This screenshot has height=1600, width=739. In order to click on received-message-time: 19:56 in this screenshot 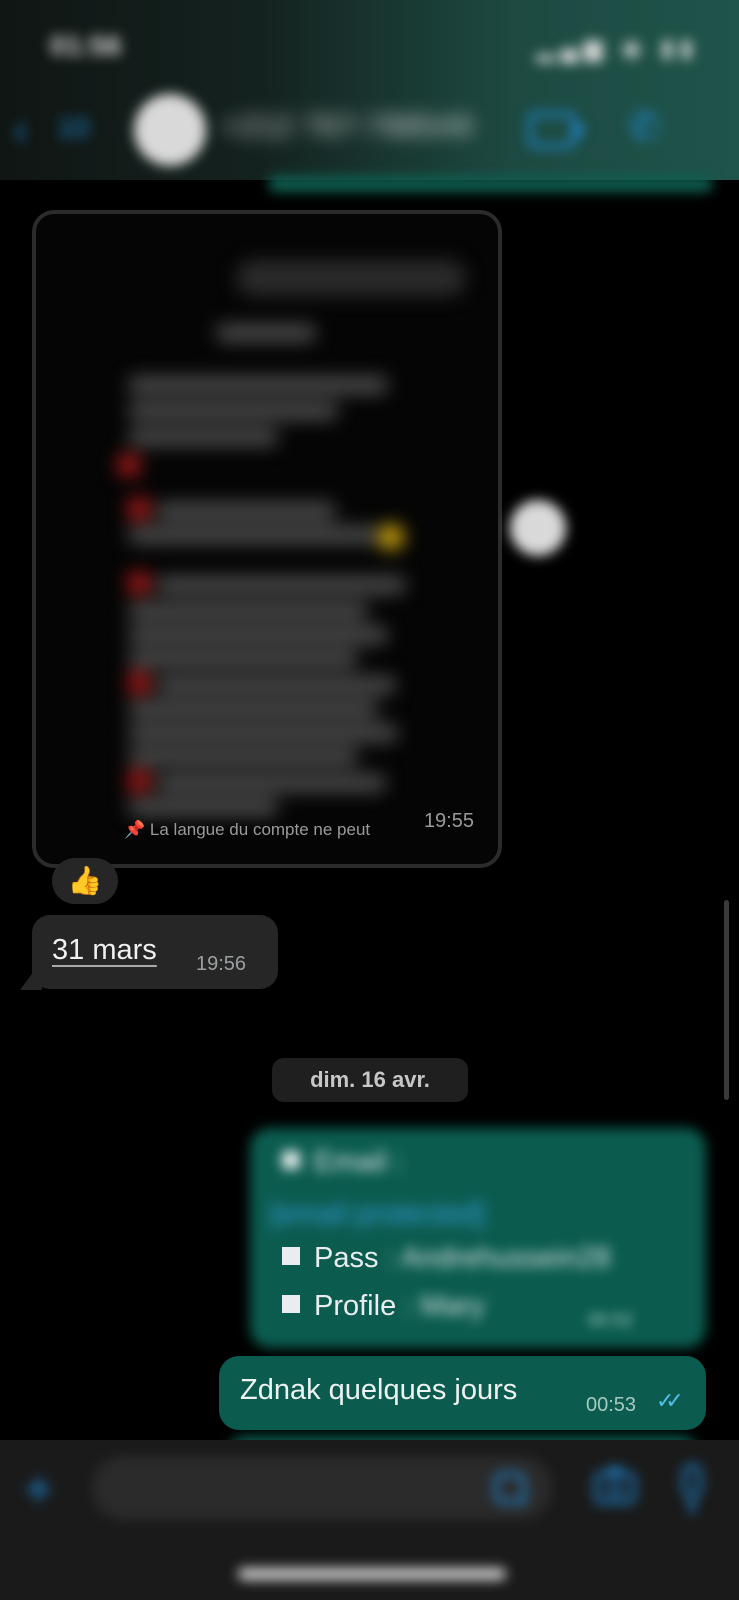, I will do `click(221, 964)`.